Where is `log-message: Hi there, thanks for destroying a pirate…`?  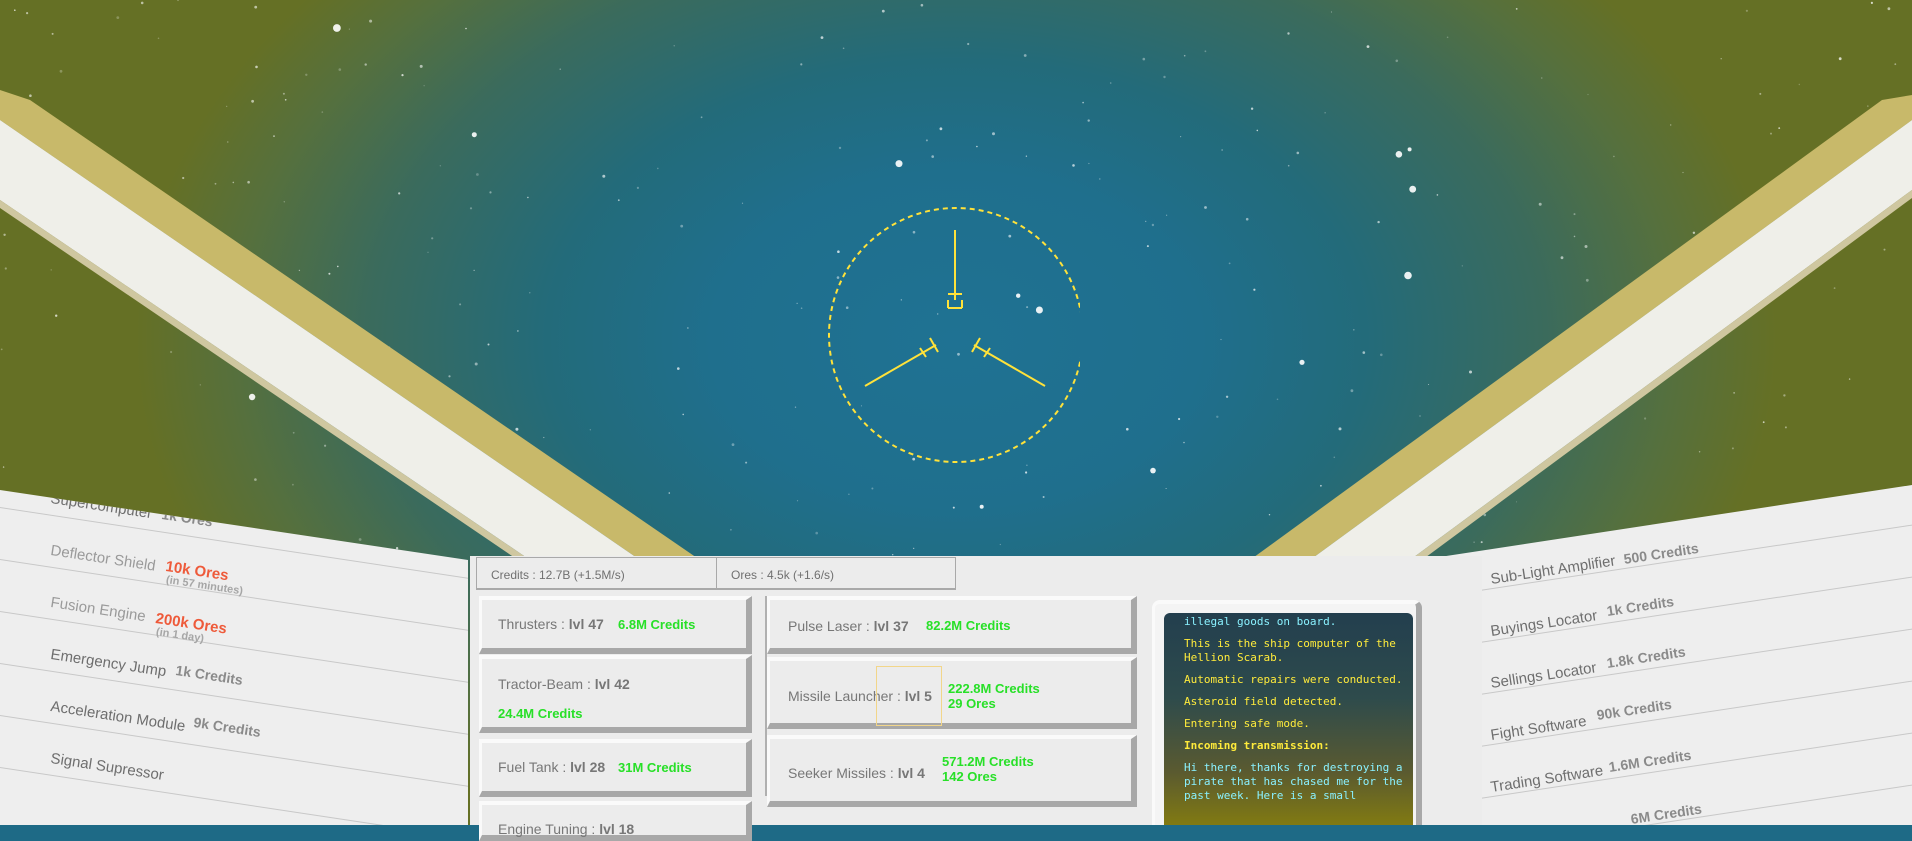
log-message: Hi there, thanks for destroying a pirate… is located at coordinates (1297, 781).